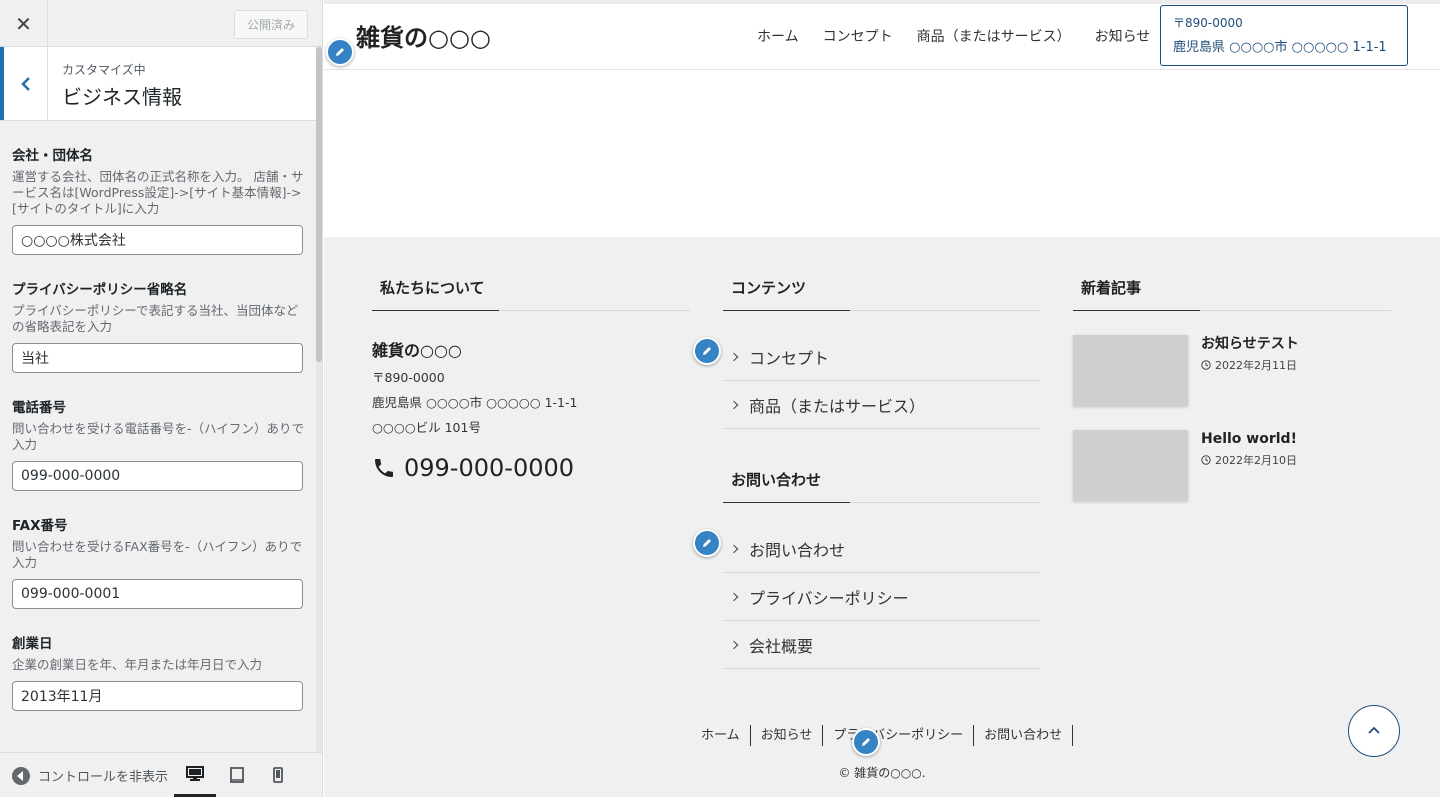  What do you see at coordinates (39, 408) in the screenshot?
I see `control-label: 電話番号` at bounding box center [39, 408].